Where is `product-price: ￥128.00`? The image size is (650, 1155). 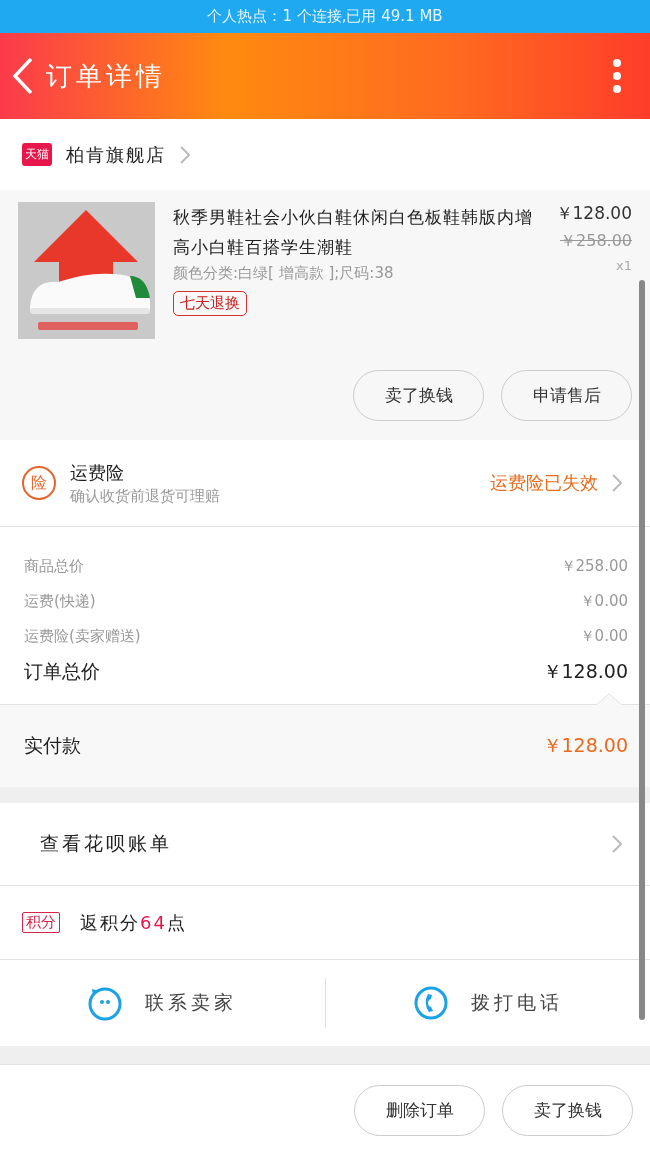 product-price: ￥128.00 is located at coordinates (593, 213).